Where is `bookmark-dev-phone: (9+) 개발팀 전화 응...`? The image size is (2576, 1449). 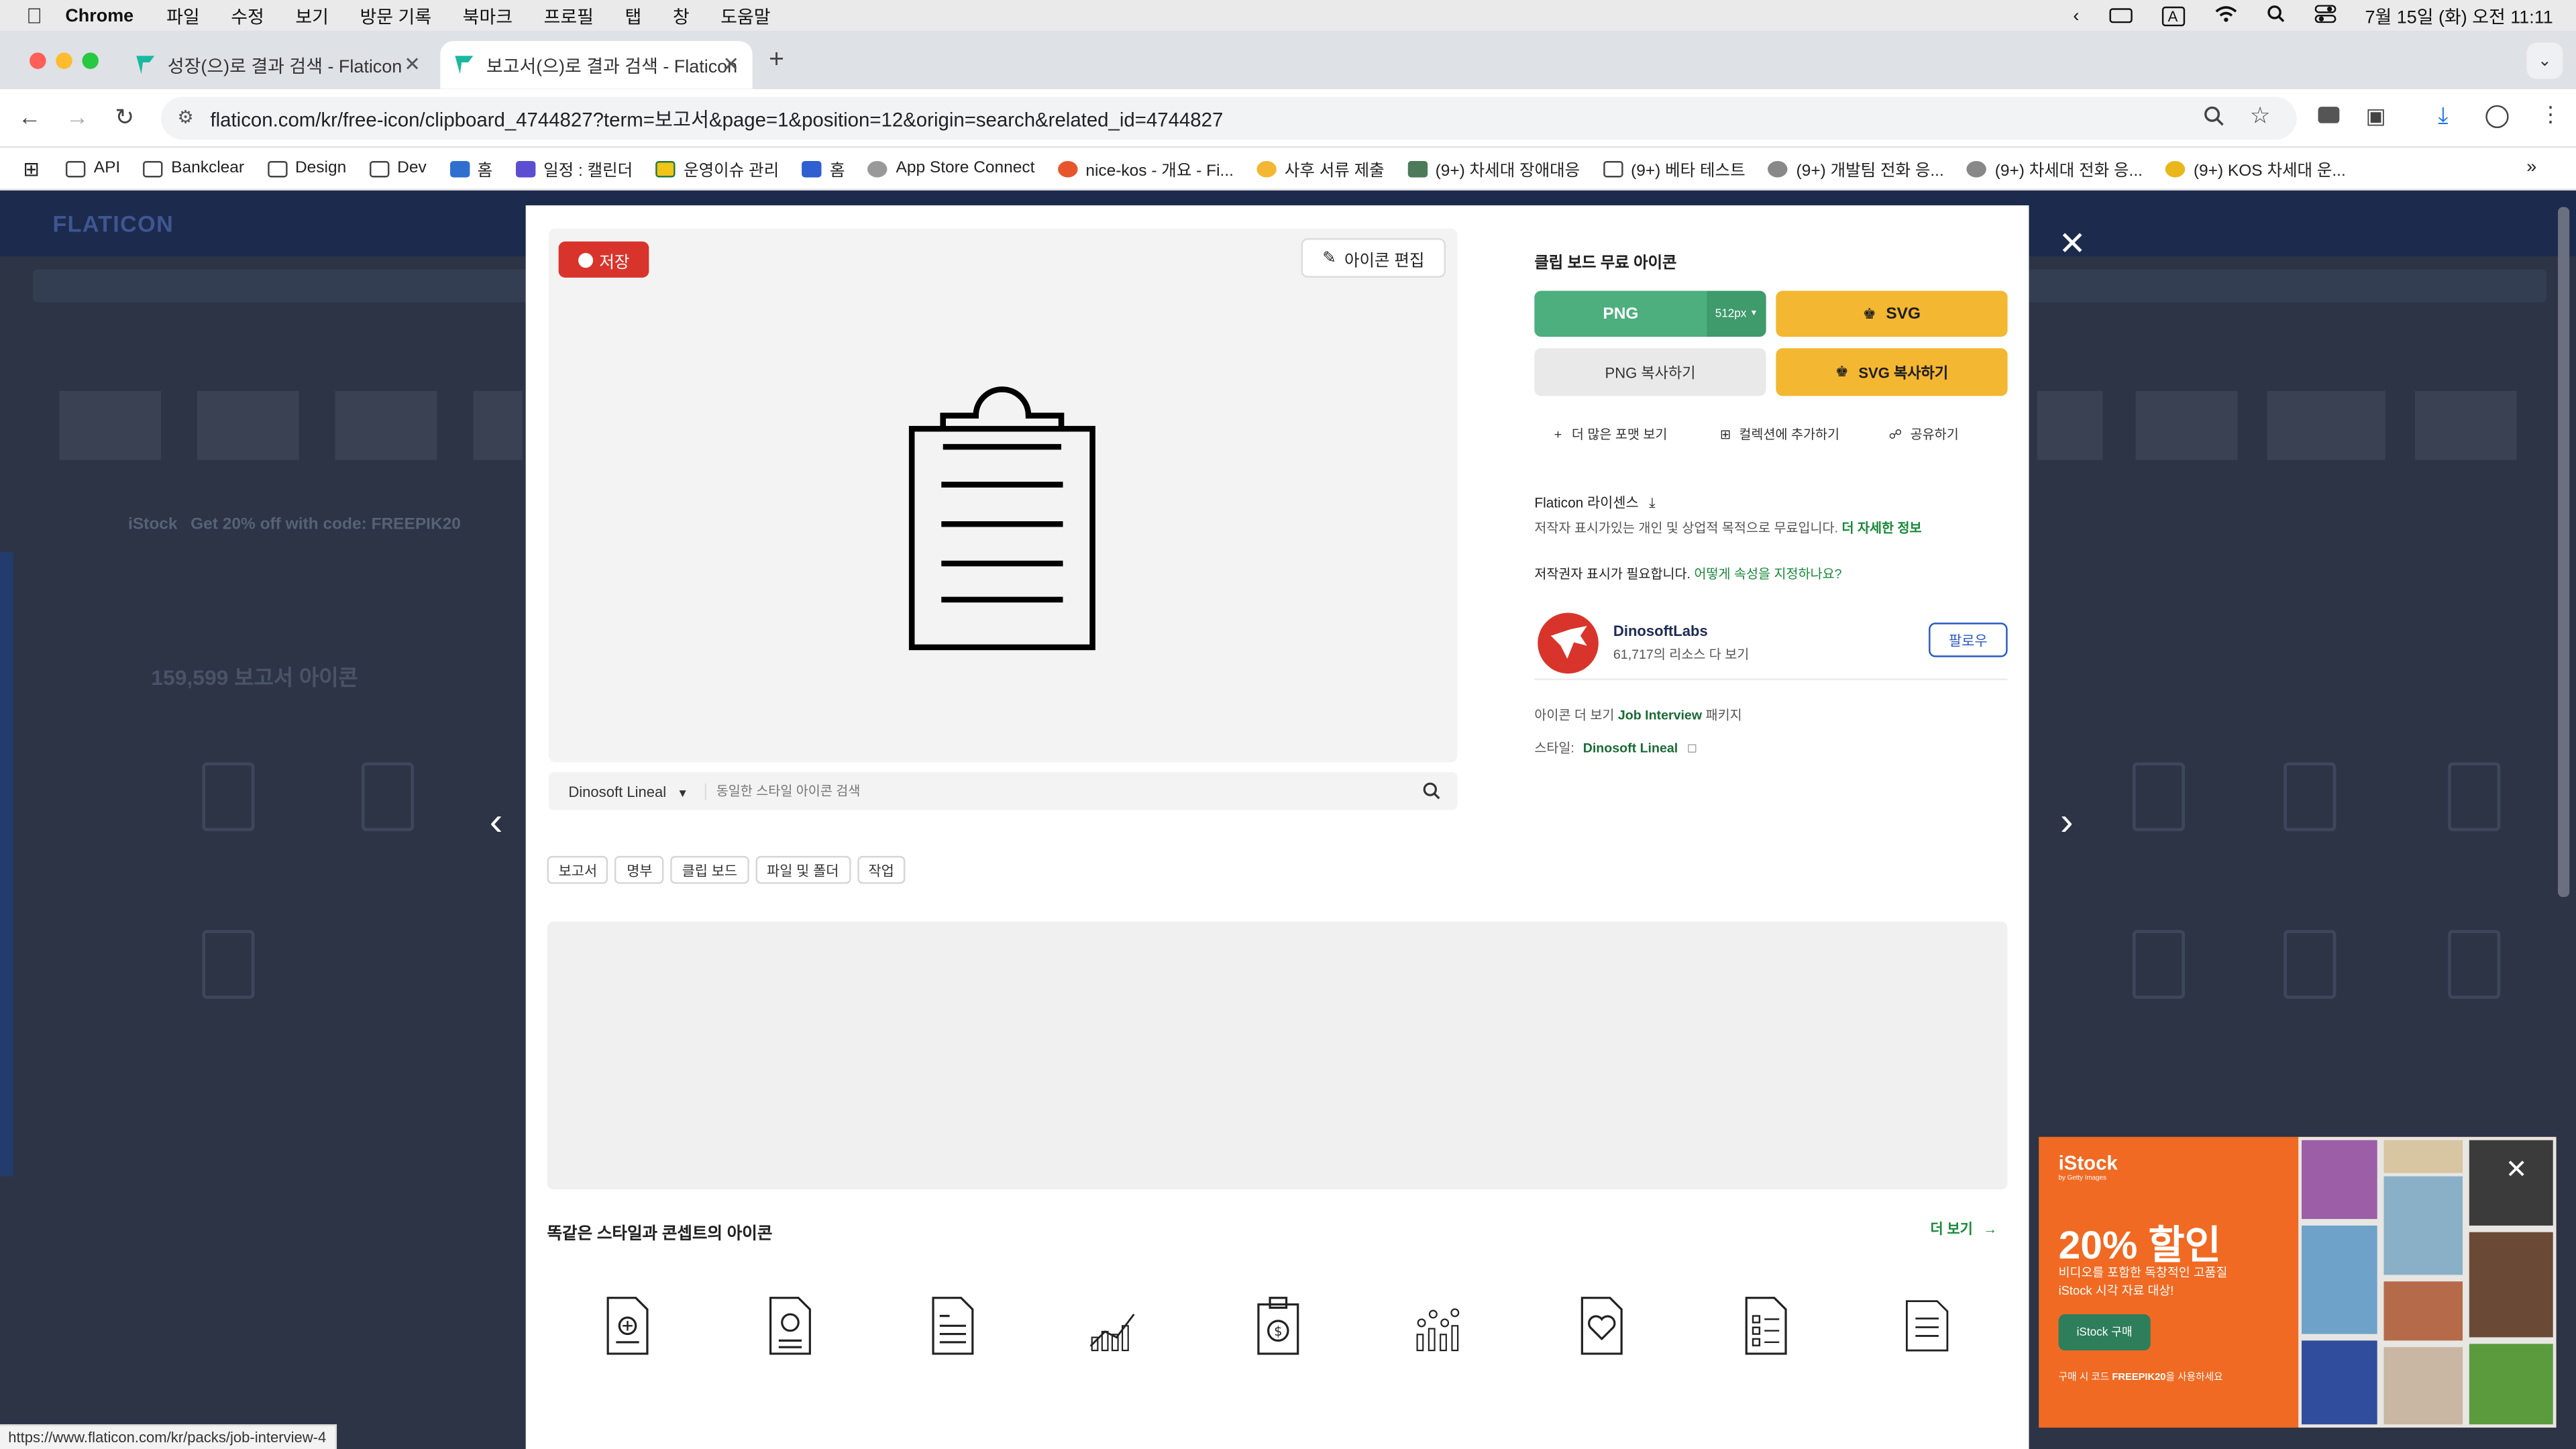
bookmark-dev-phone: (9+) 개발팀 전화 응... is located at coordinates (1856, 168).